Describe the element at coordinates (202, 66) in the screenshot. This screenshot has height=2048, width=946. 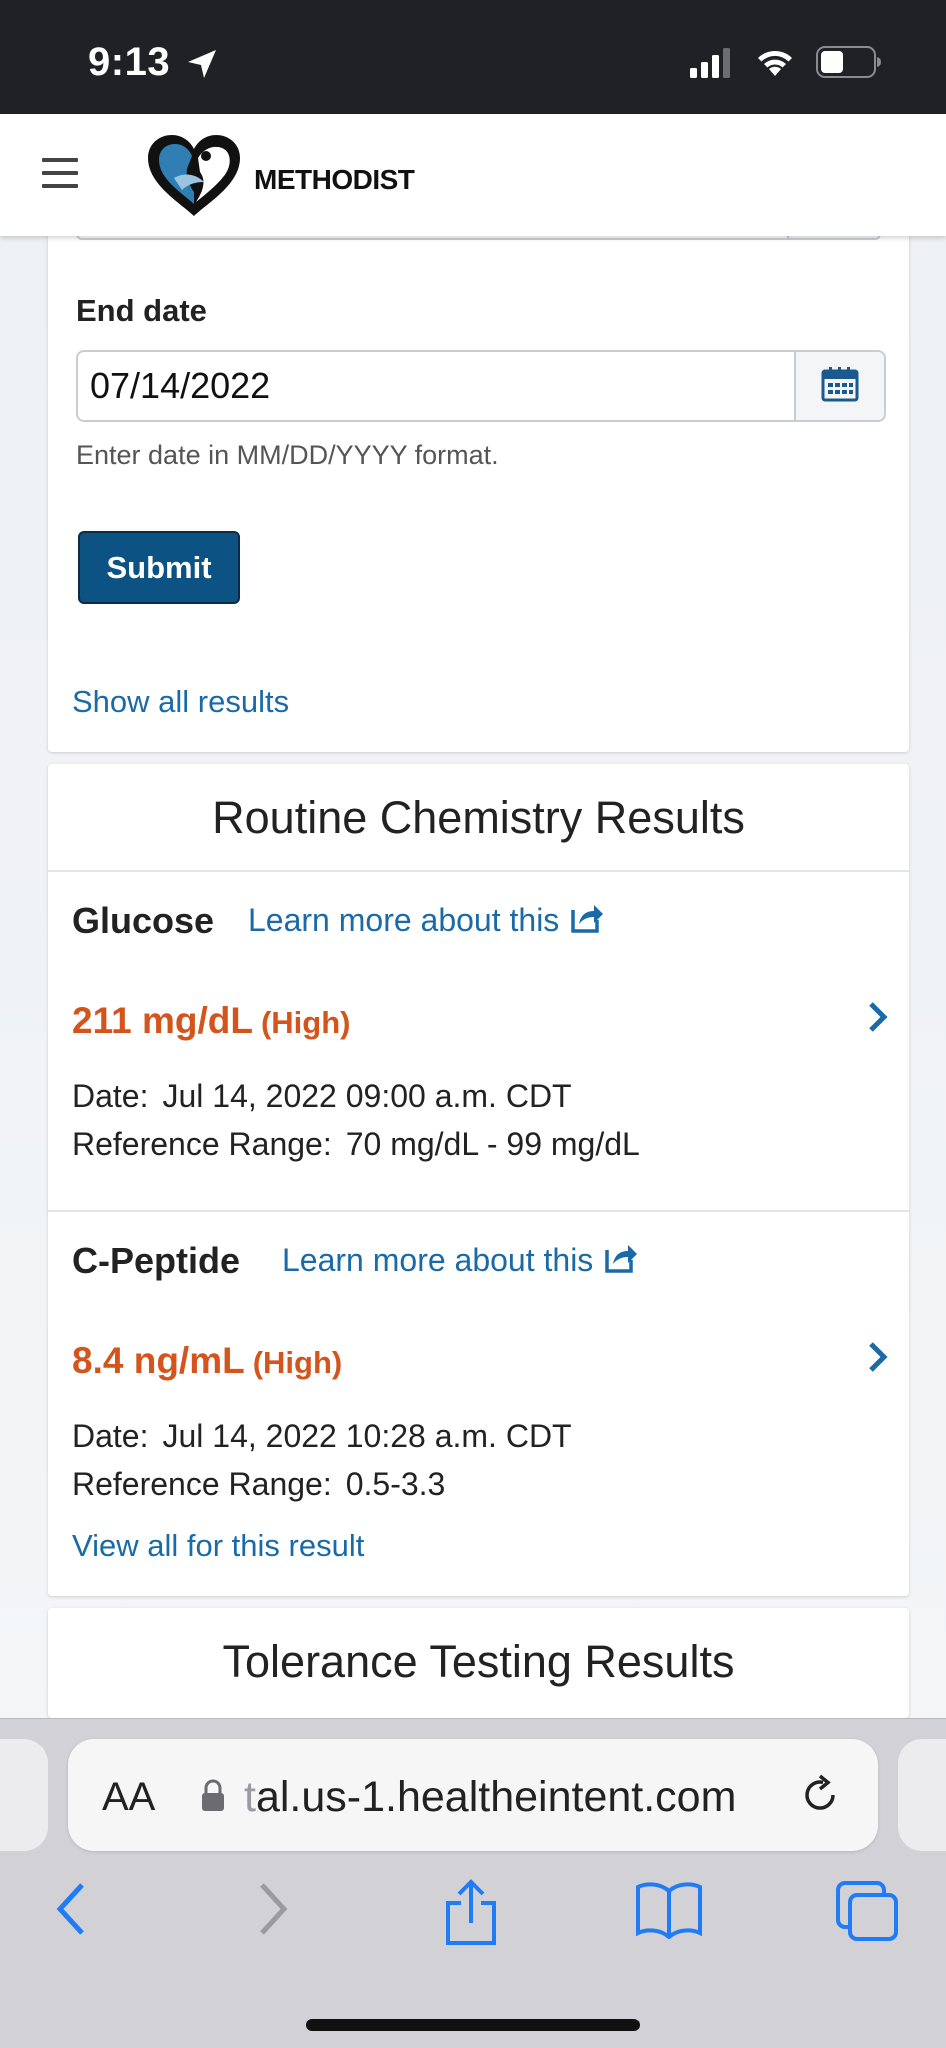
I see `location-arrow-icon` at that location.